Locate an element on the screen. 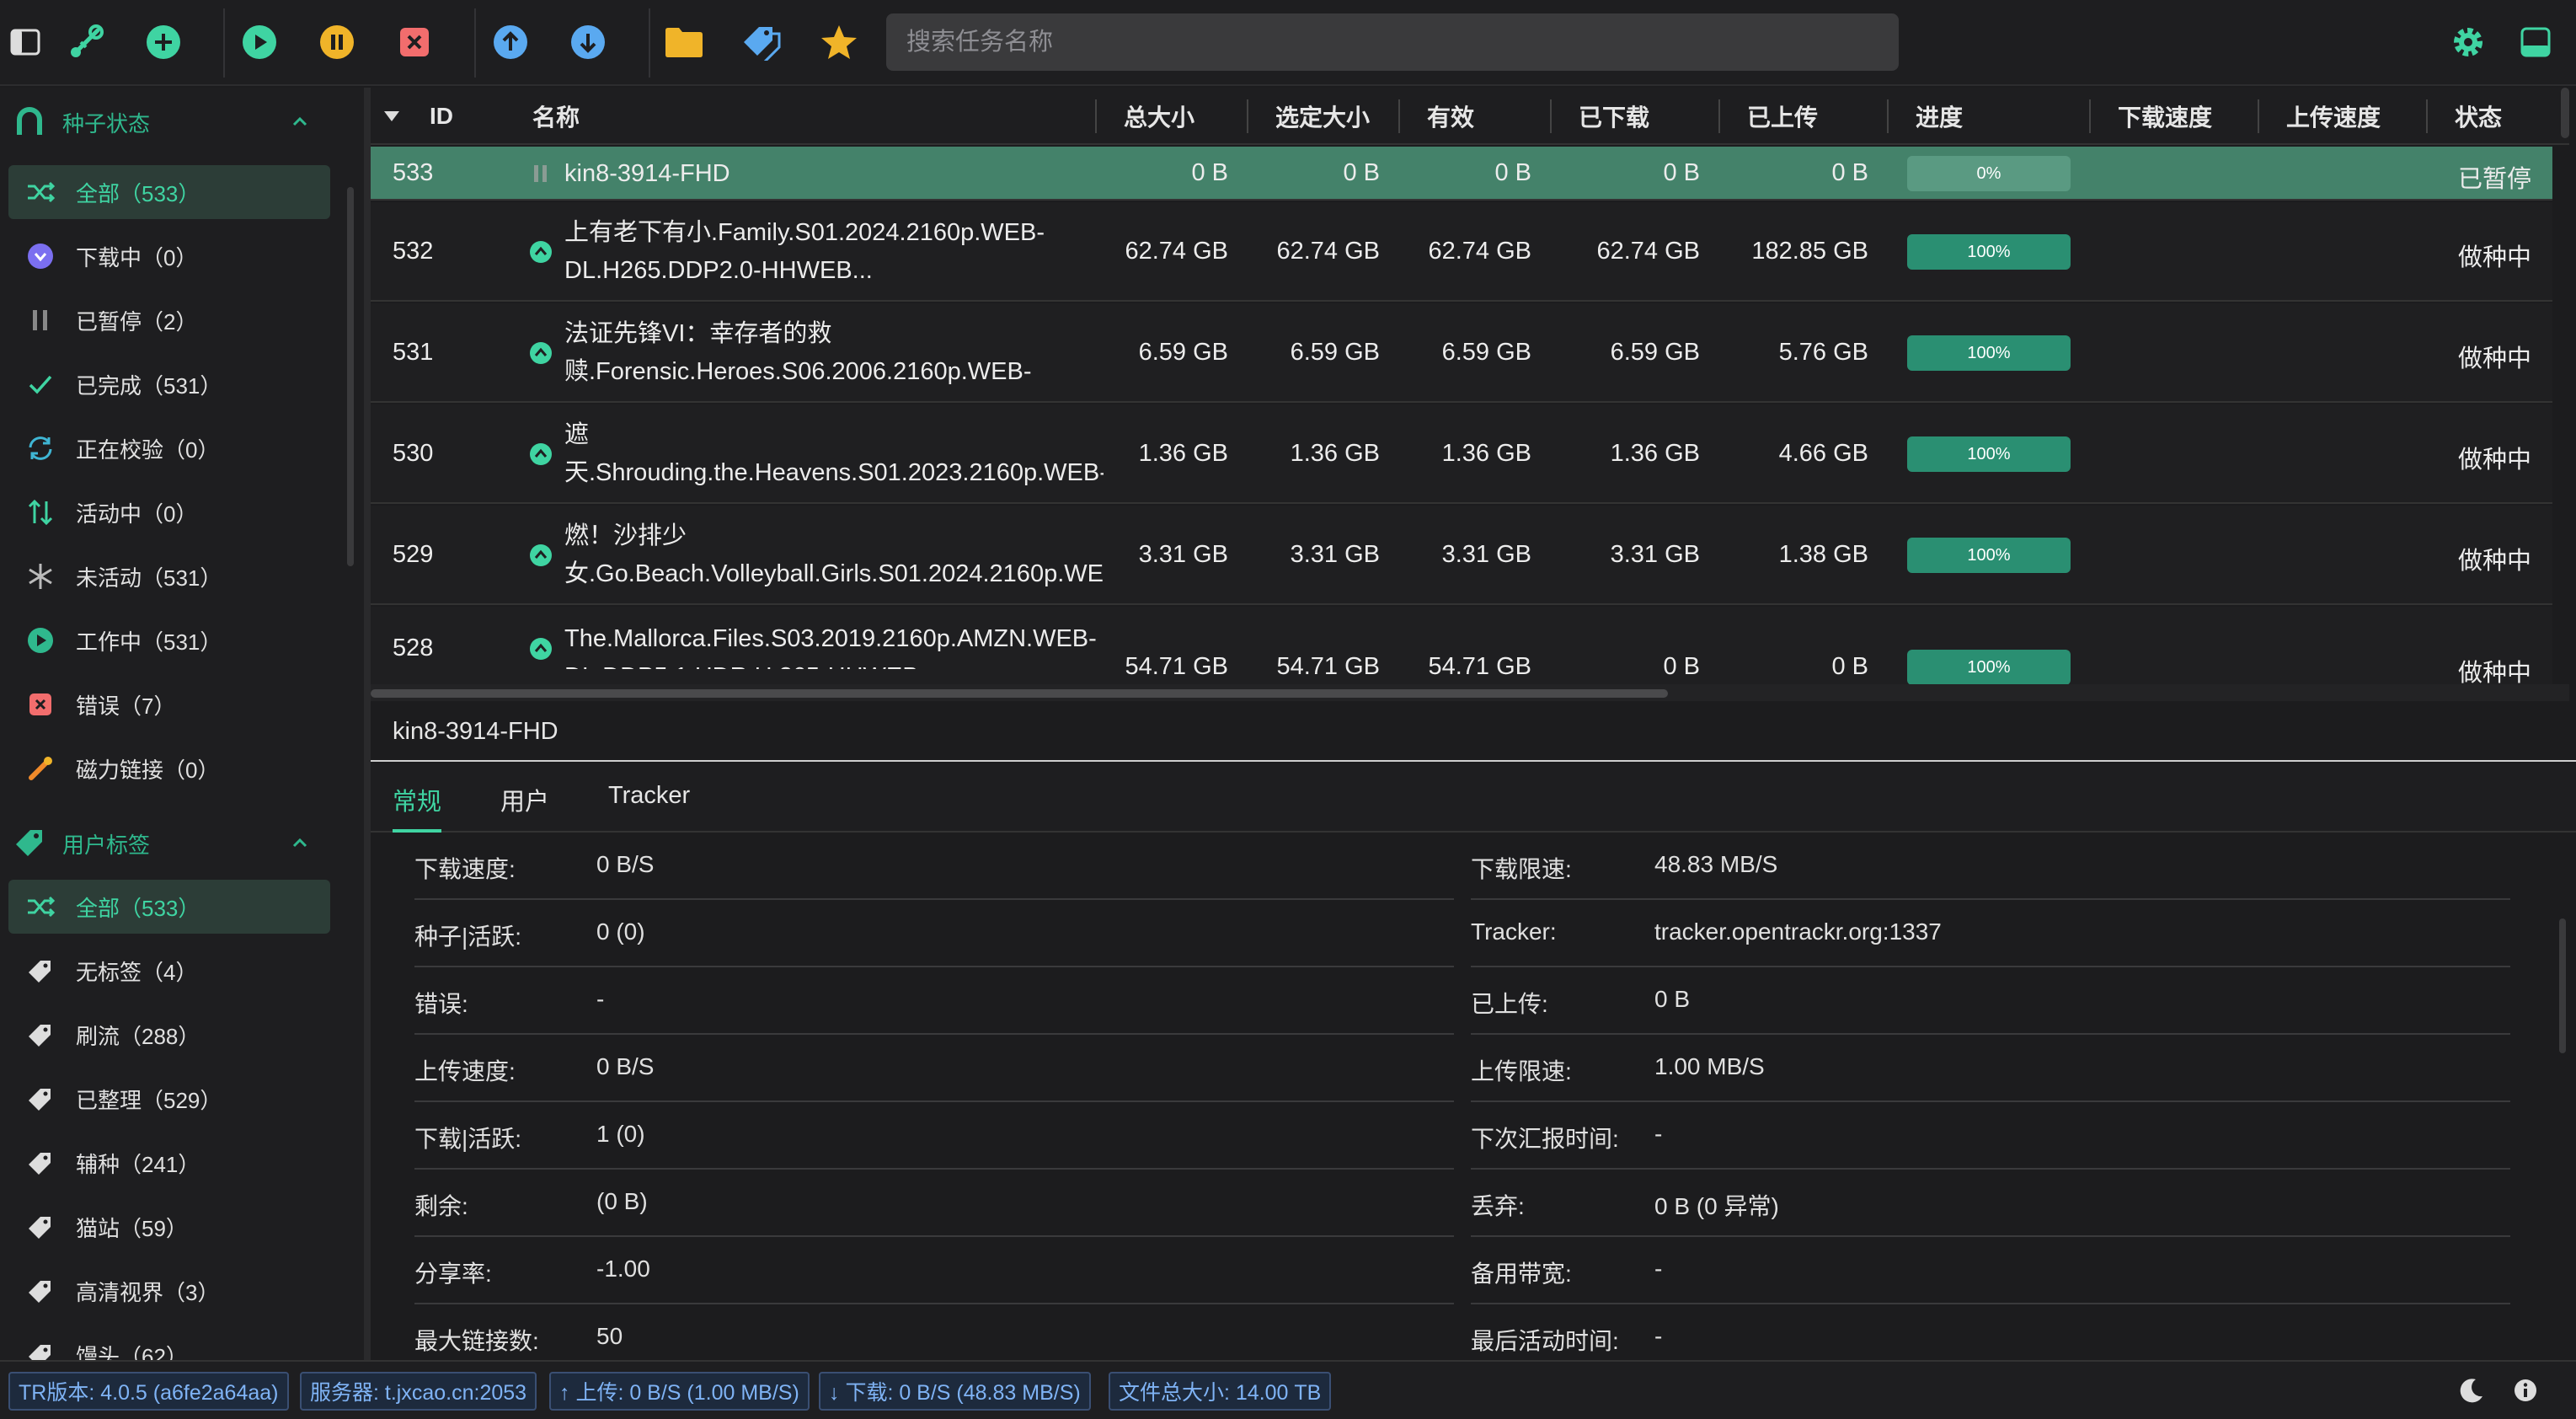 The image size is (2576, 1419). move-up-button is located at coordinates (510, 42).